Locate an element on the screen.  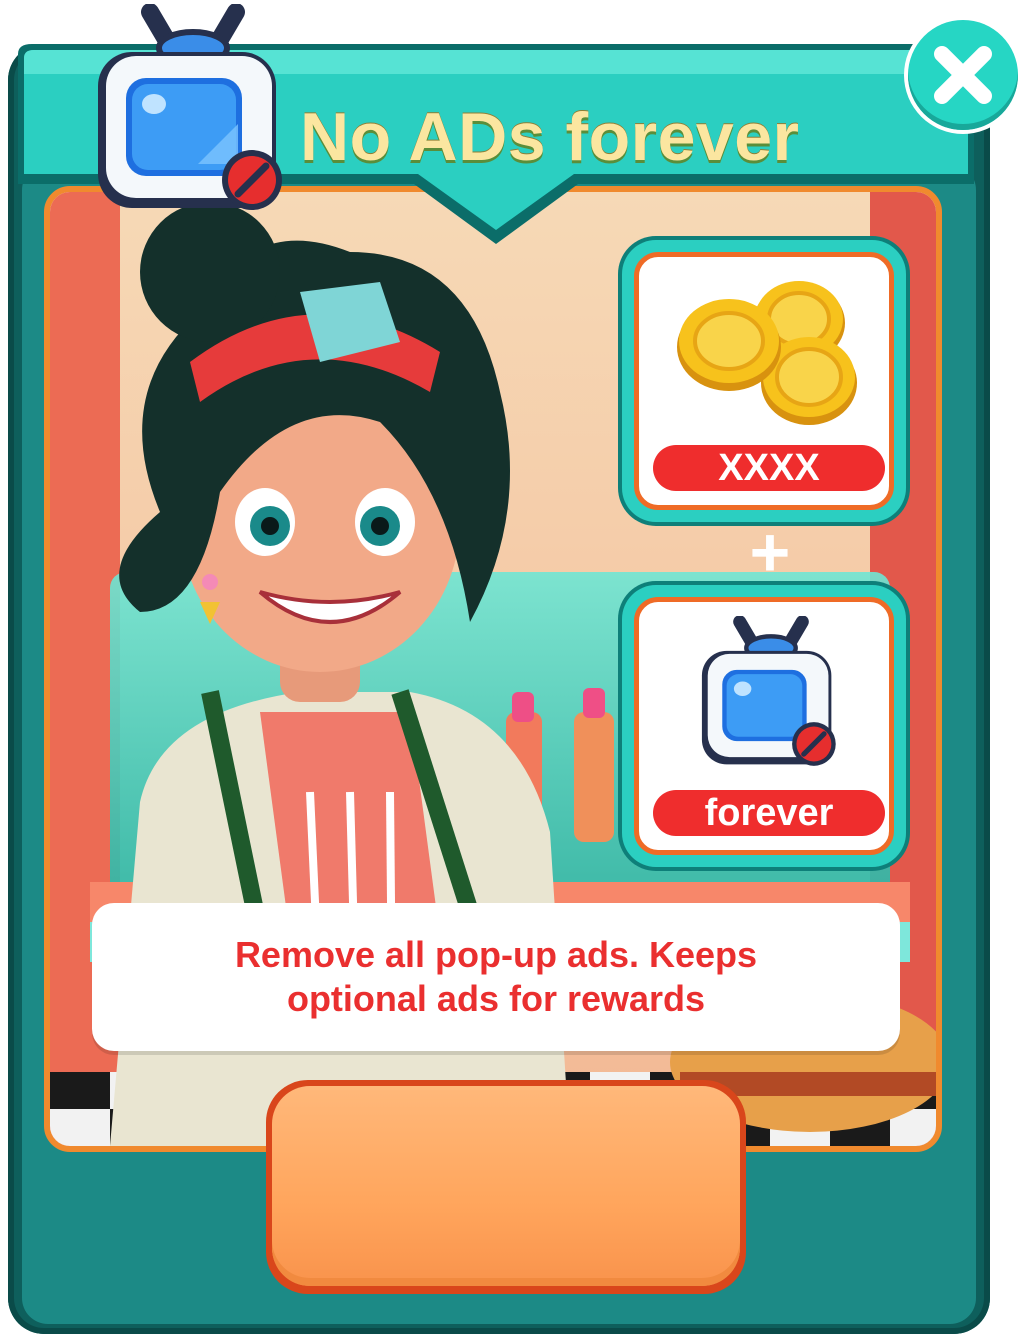
close-icon is located at coordinates (963, 75).